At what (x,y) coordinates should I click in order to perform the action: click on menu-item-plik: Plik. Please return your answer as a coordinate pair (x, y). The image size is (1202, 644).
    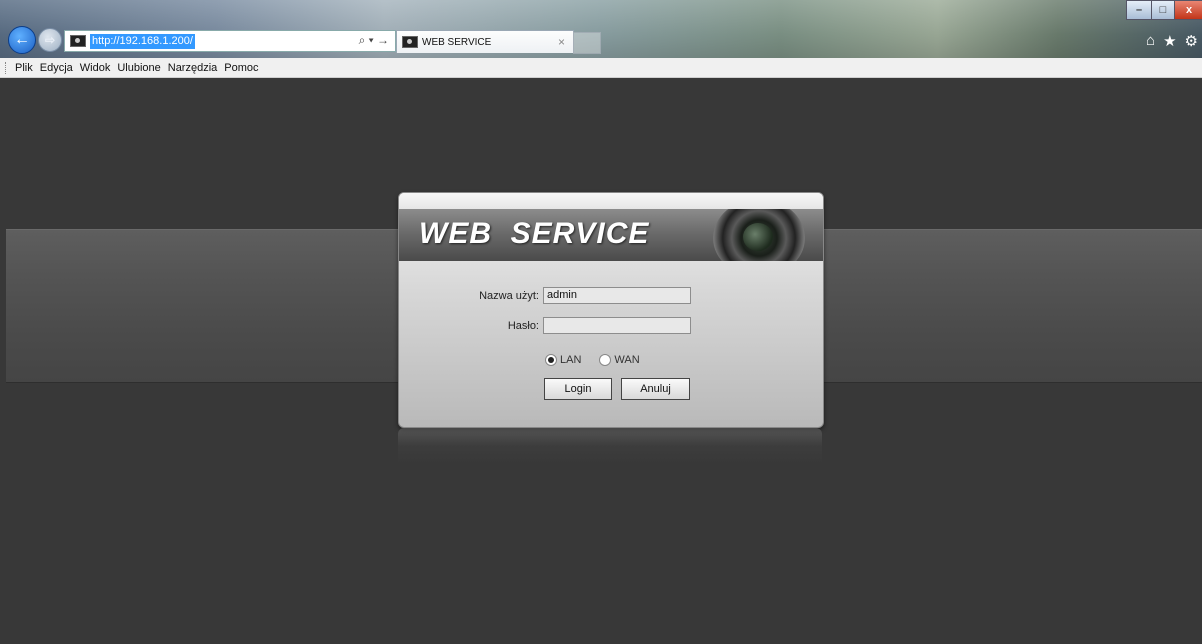
    Looking at the image, I should click on (24, 68).